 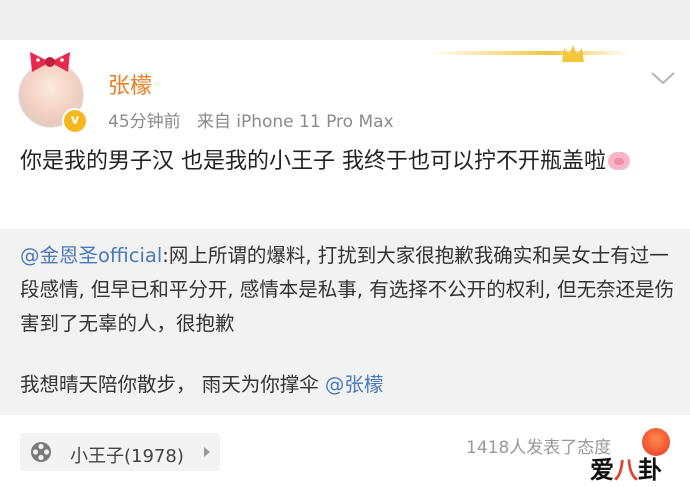 I want to click on chevron-down-icon, so click(x=663, y=78).